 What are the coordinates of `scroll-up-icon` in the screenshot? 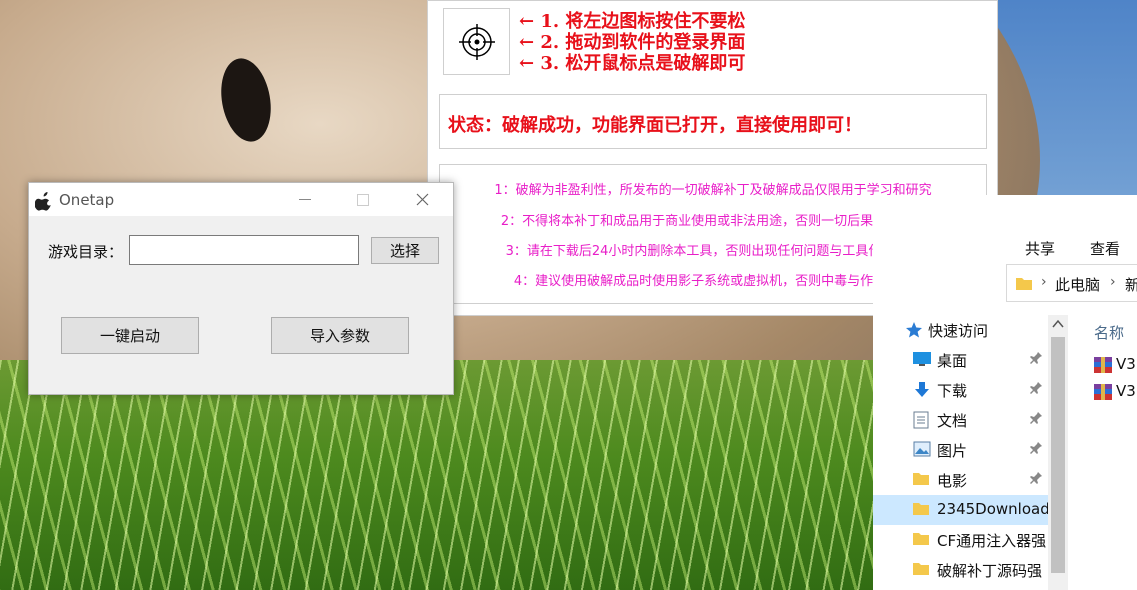 It's located at (1058, 324).